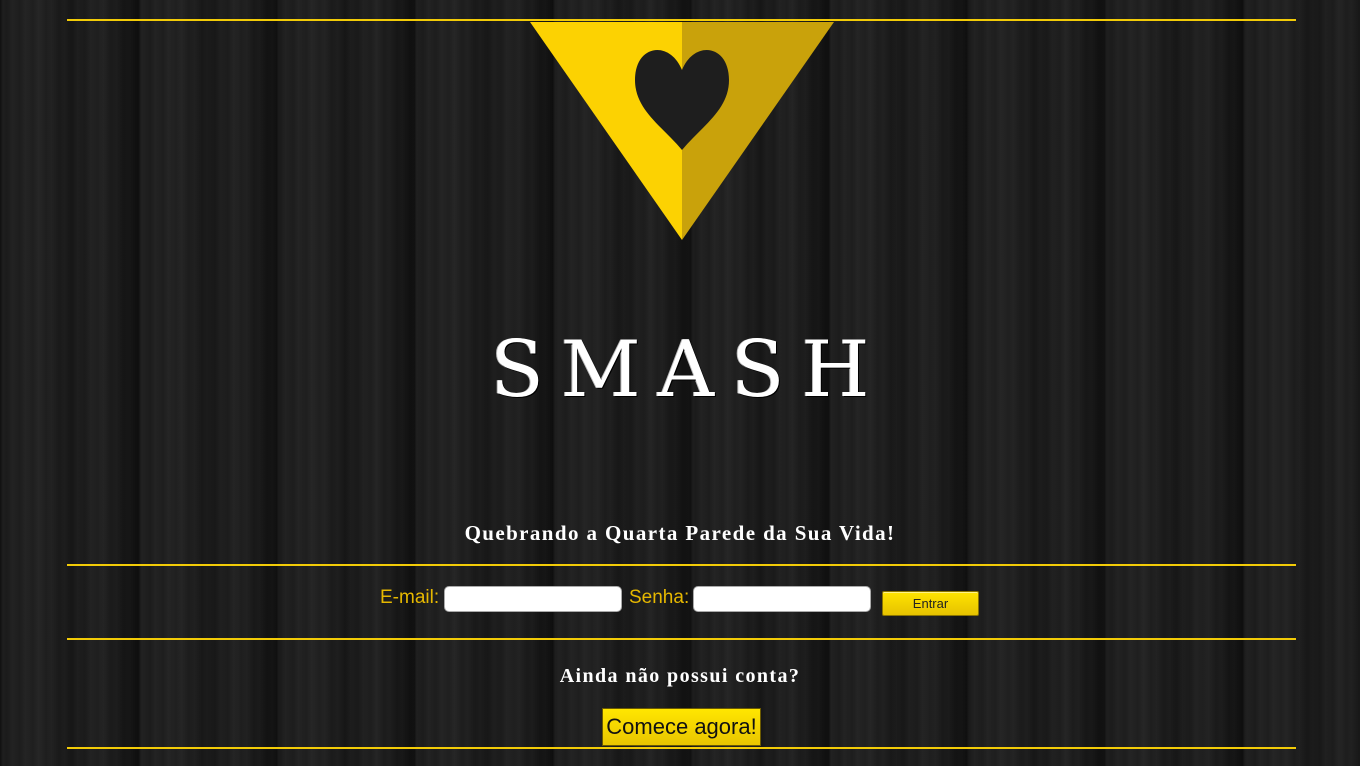  What do you see at coordinates (410, 597) in the screenshot?
I see `email-label: E-mail:` at bounding box center [410, 597].